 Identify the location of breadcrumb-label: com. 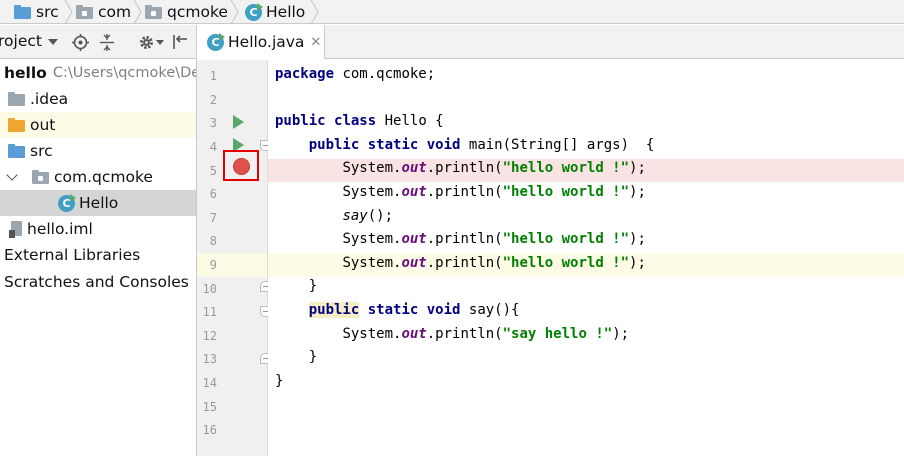
(115, 12).